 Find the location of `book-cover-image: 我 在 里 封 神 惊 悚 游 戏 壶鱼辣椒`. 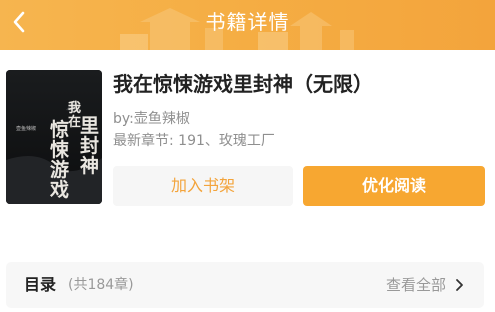

book-cover-image: 我 在 里 封 神 惊 悚 游 戏 壶鱼辣椒 is located at coordinates (54, 137).